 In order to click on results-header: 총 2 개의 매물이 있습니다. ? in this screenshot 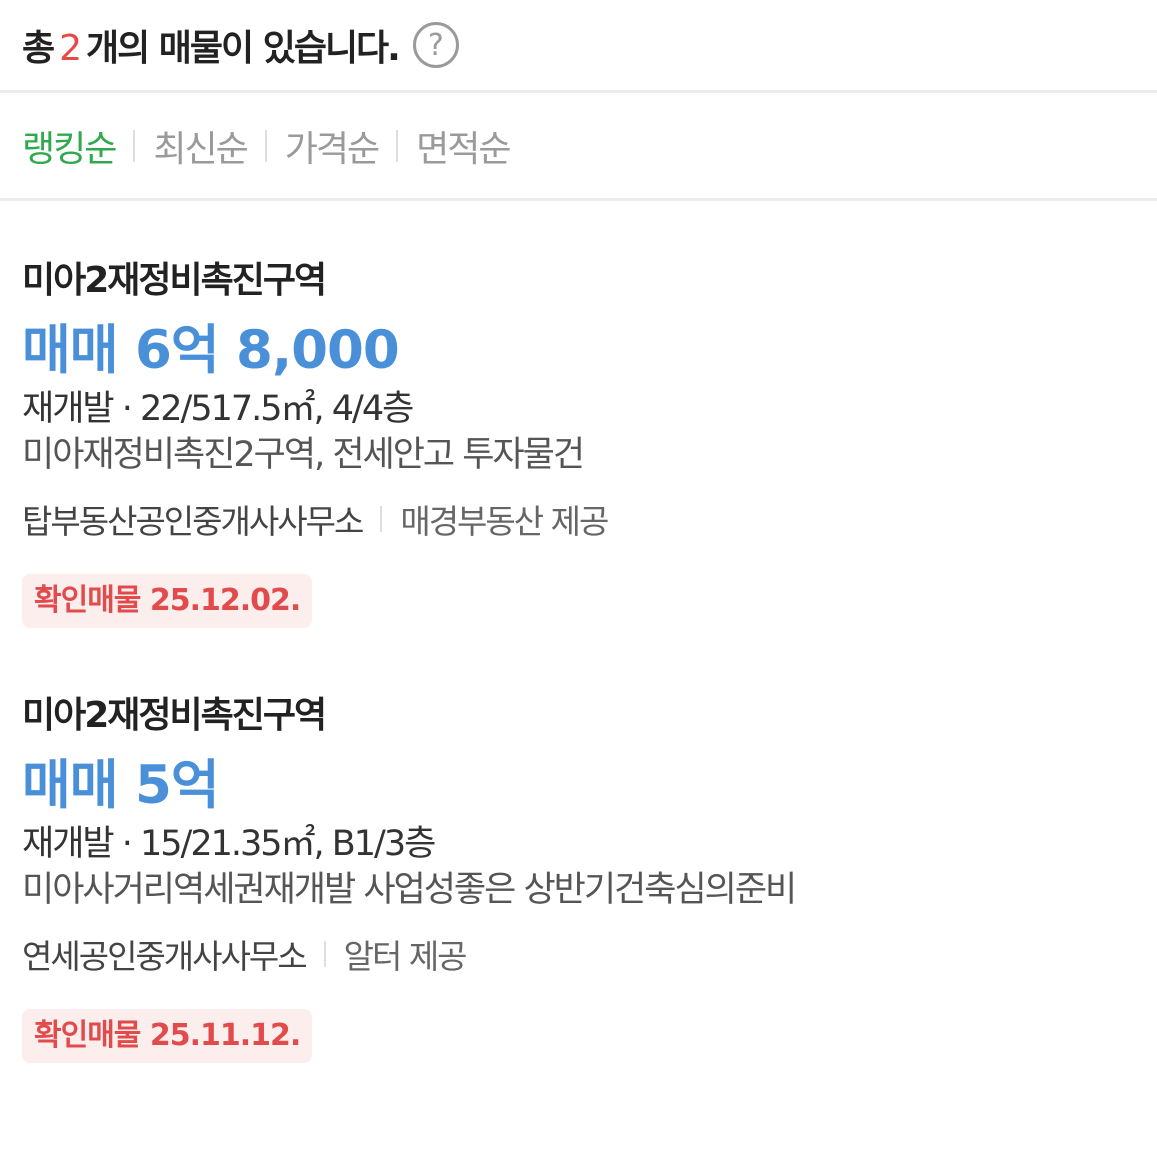, I will do `click(578, 46)`.